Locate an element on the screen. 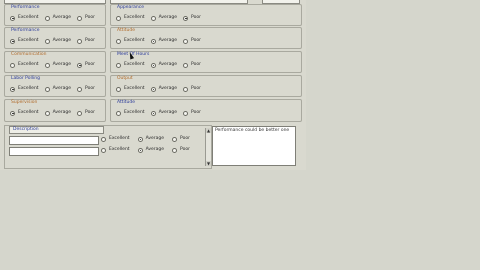 The image size is (480, 270). group-output: Output Excellent Average Poor is located at coordinates (206, 86).